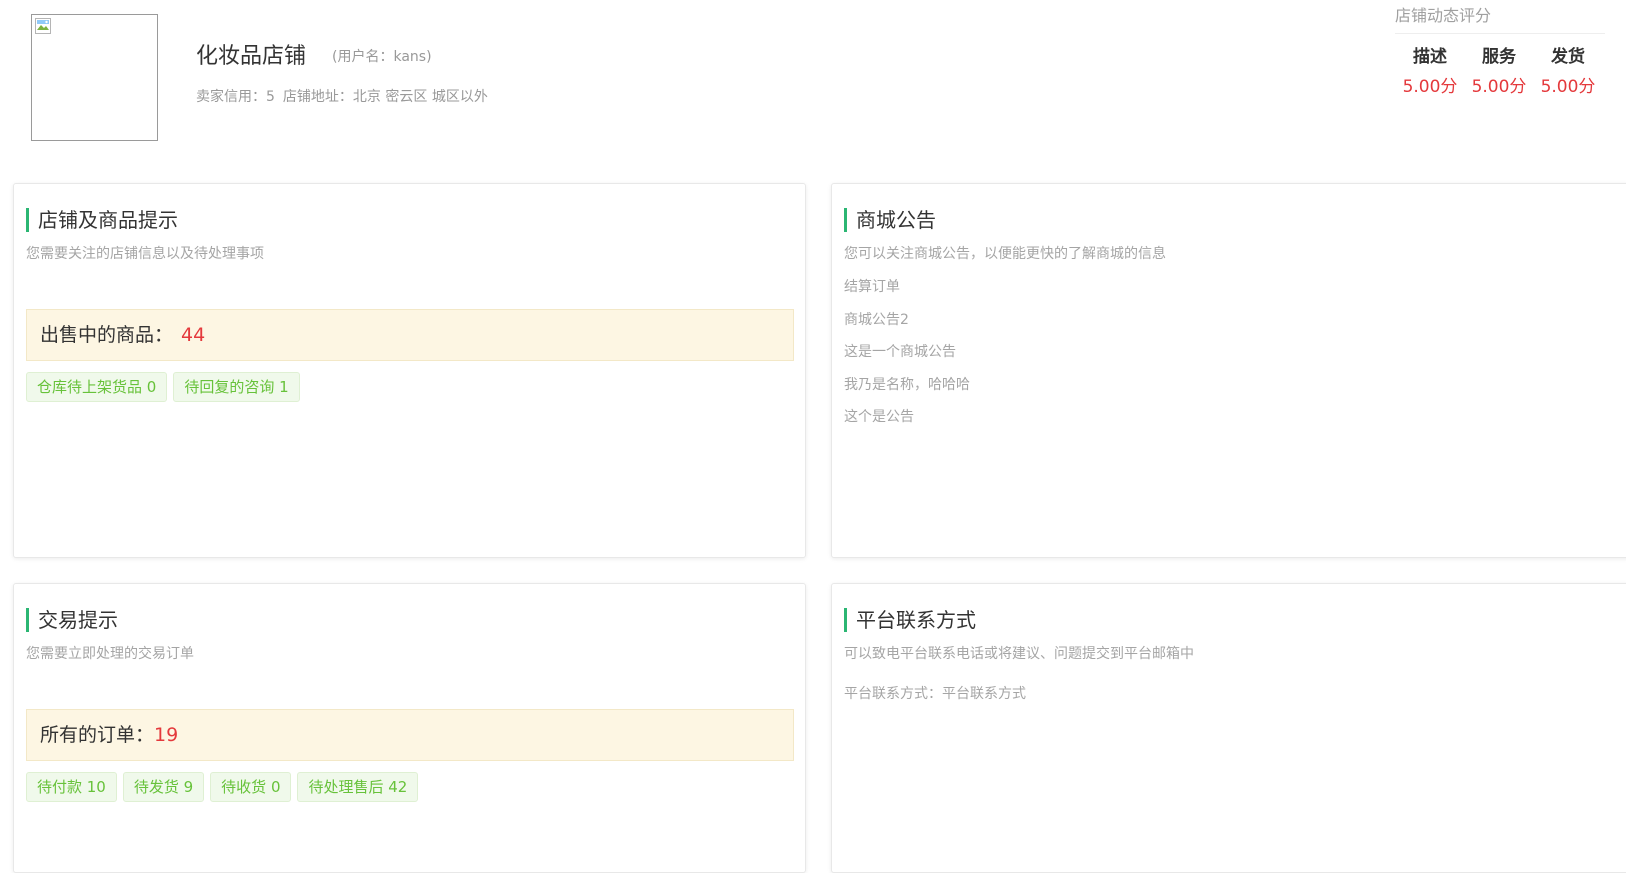 The image size is (1626, 873). What do you see at coordinates (72, 620) in the screenshot?
I see `card-title: 交易提示` at bounding box center [72, 620].